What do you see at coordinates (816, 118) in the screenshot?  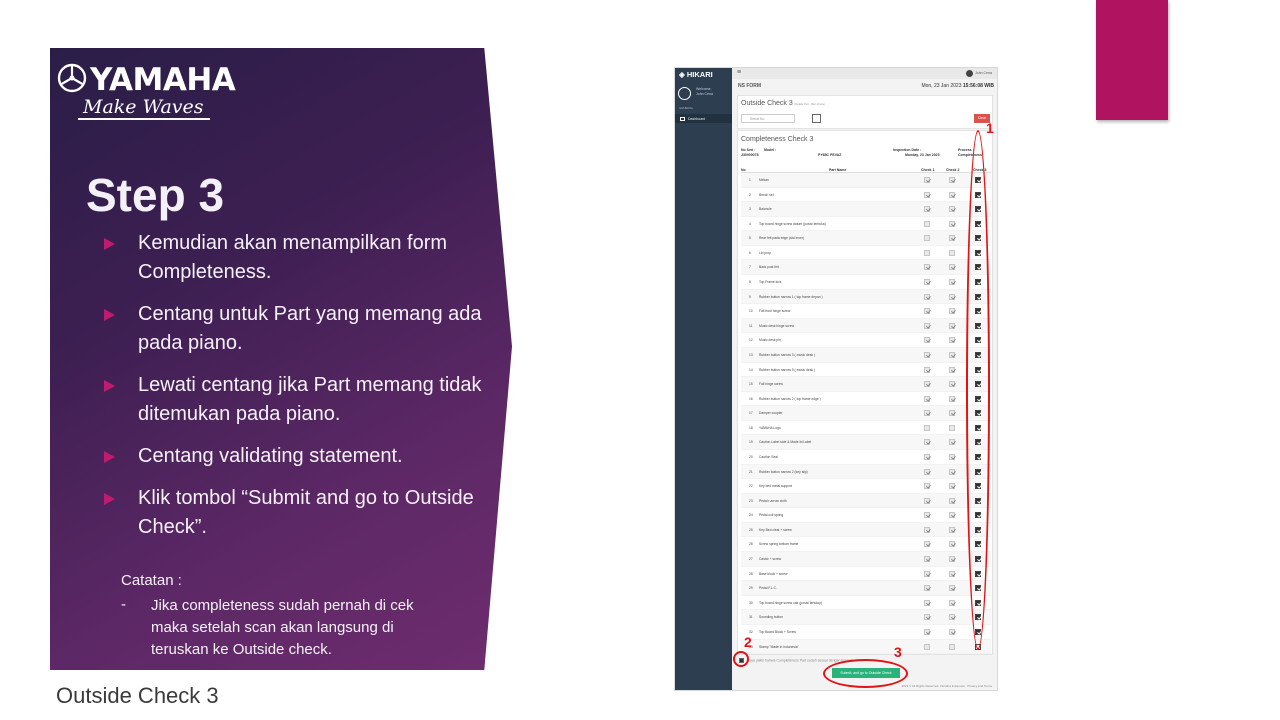 I see `qr-scan-icon` at bounding box center [816, 118].